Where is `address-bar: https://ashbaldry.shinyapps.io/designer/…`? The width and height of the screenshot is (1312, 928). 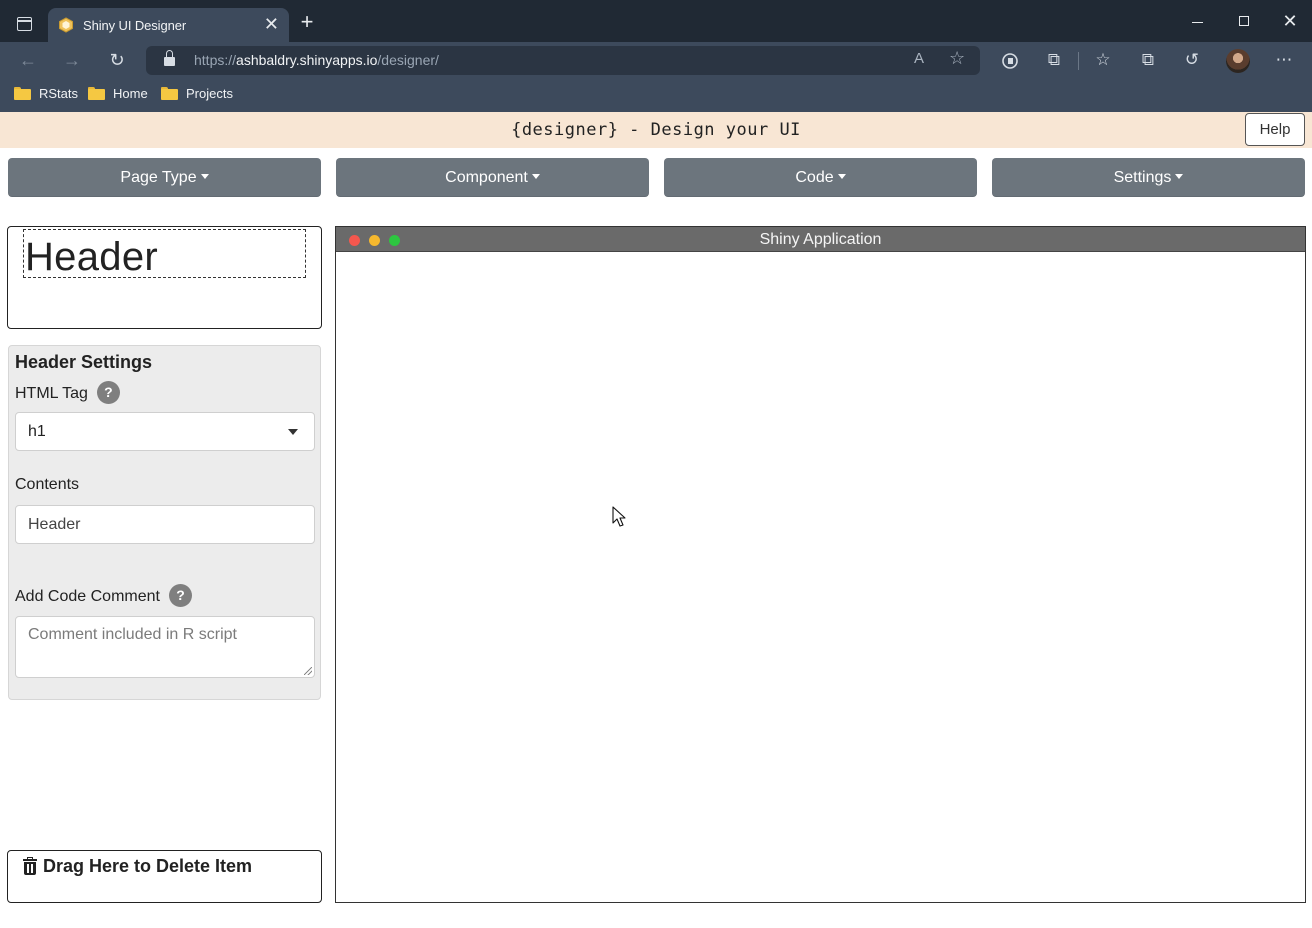 address-bar: https://ashbaldry.shinyapps.io/designer/… is located at coordinates (563, 60).